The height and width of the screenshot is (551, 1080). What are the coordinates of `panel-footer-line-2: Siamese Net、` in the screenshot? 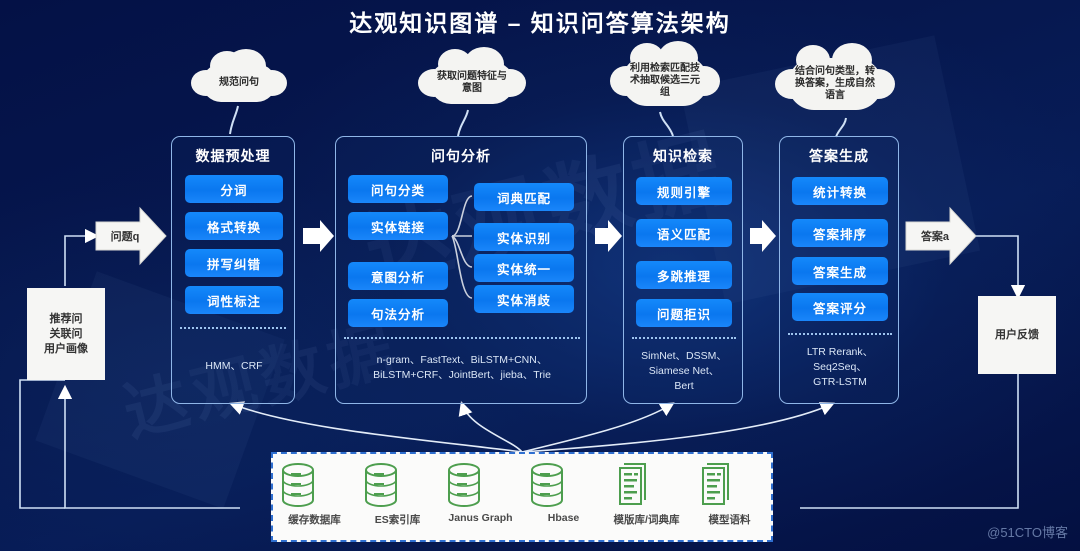 It's located at (684, 371).